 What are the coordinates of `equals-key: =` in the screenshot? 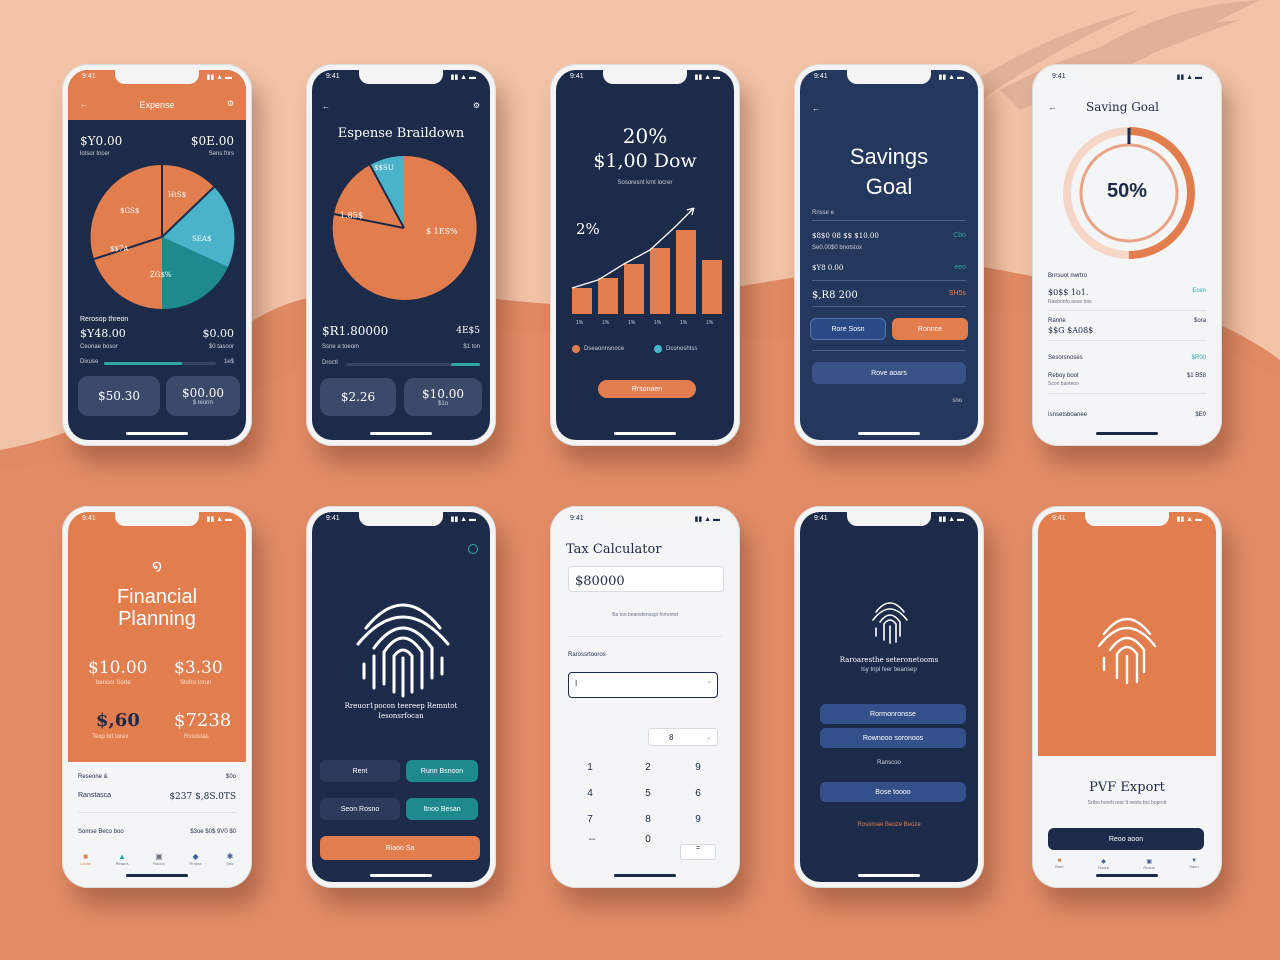 It's located at (698, 852).